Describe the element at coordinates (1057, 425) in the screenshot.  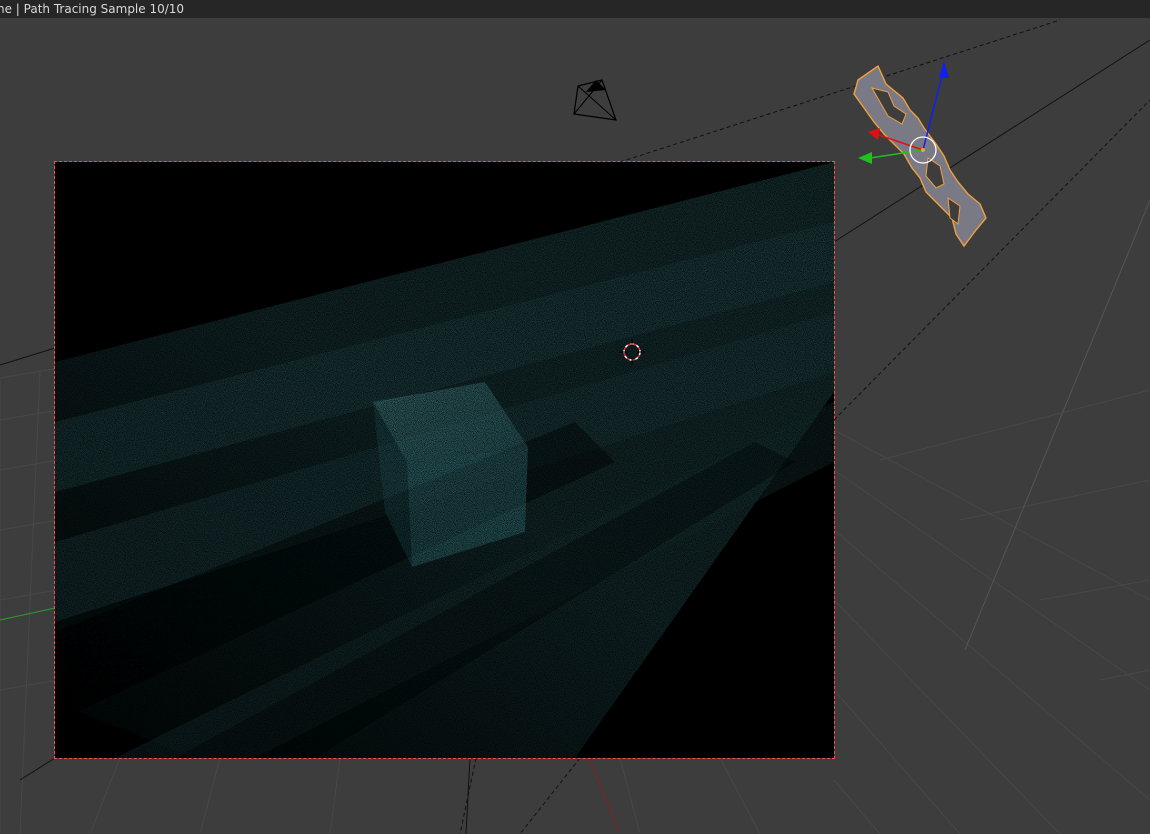
I see `light-direction-line` at that location.